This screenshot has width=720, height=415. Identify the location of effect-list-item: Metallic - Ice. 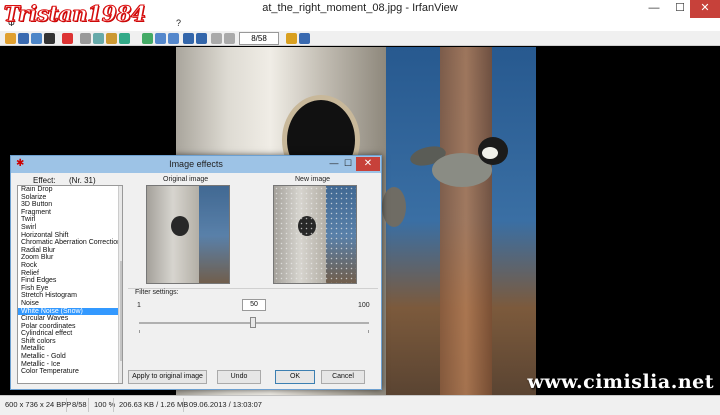
(70, 365).